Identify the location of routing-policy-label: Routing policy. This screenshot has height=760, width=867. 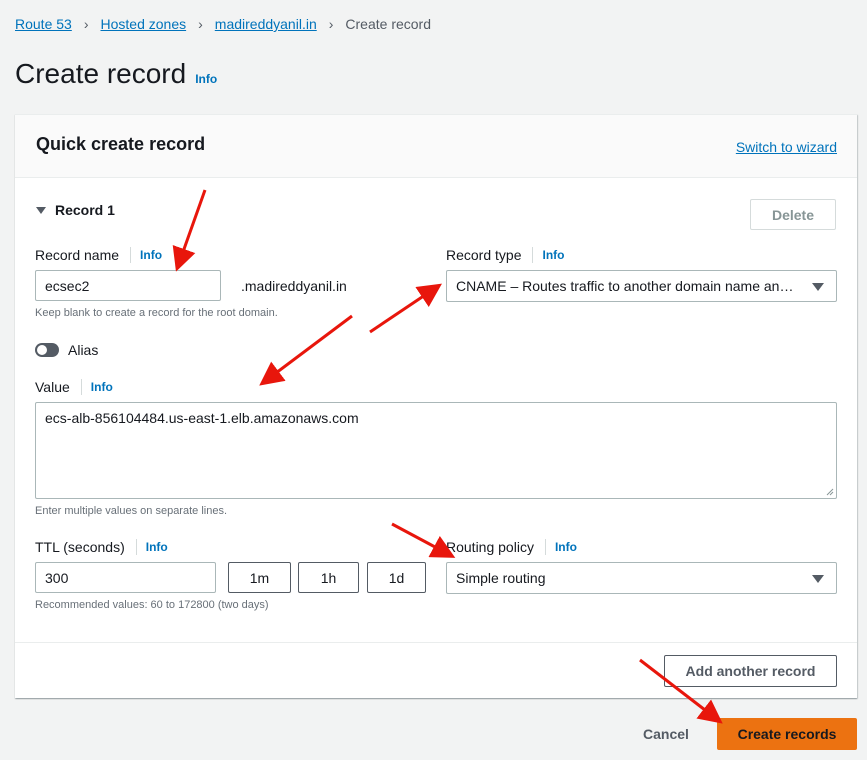
(490, 547).